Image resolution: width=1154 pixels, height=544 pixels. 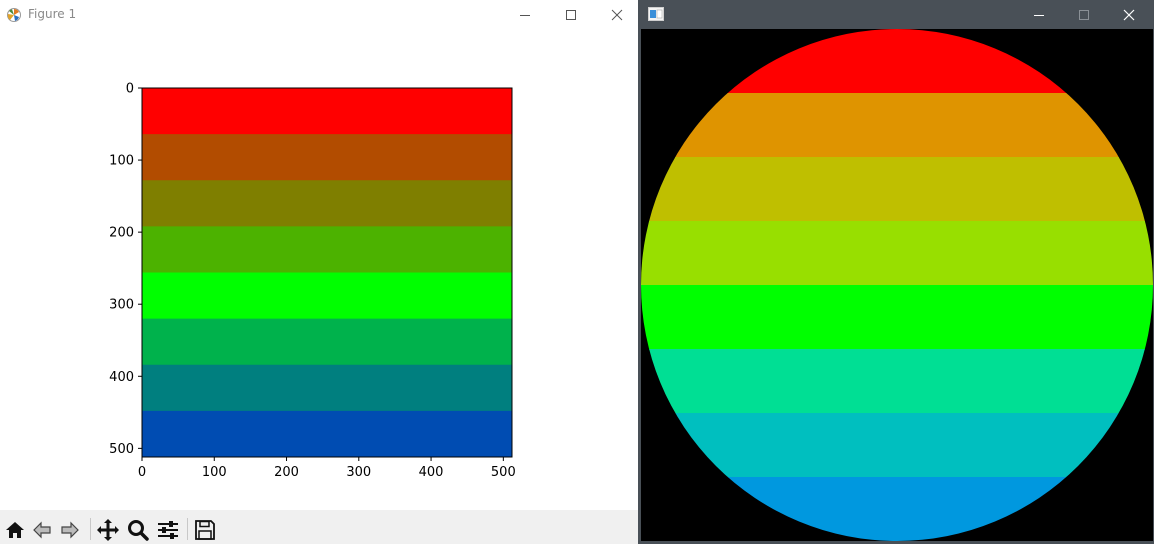 What do you see at coordinates (14, 15) in the screenshot?
I see `matplotlib-logo-icon` at bounding box center [14, 15].